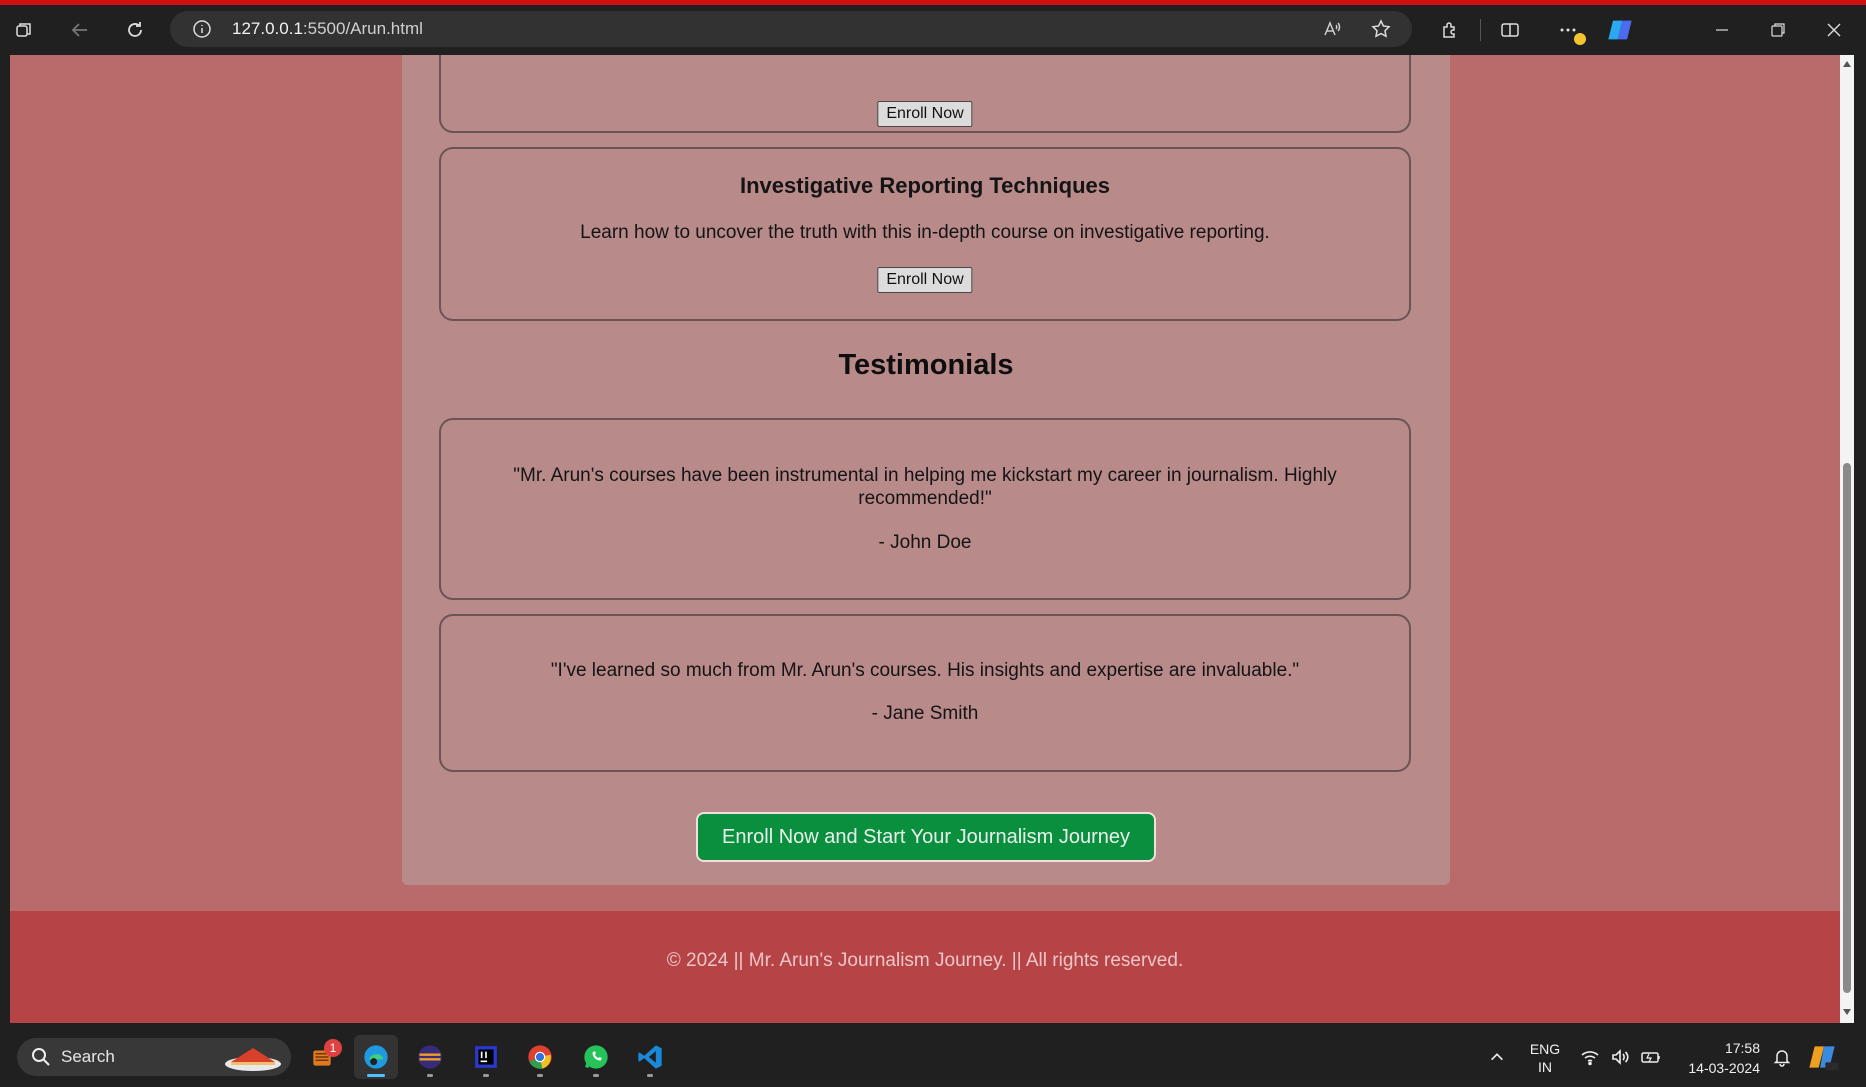  I want to click on course-card: Enroll Now, so click(925, 94).